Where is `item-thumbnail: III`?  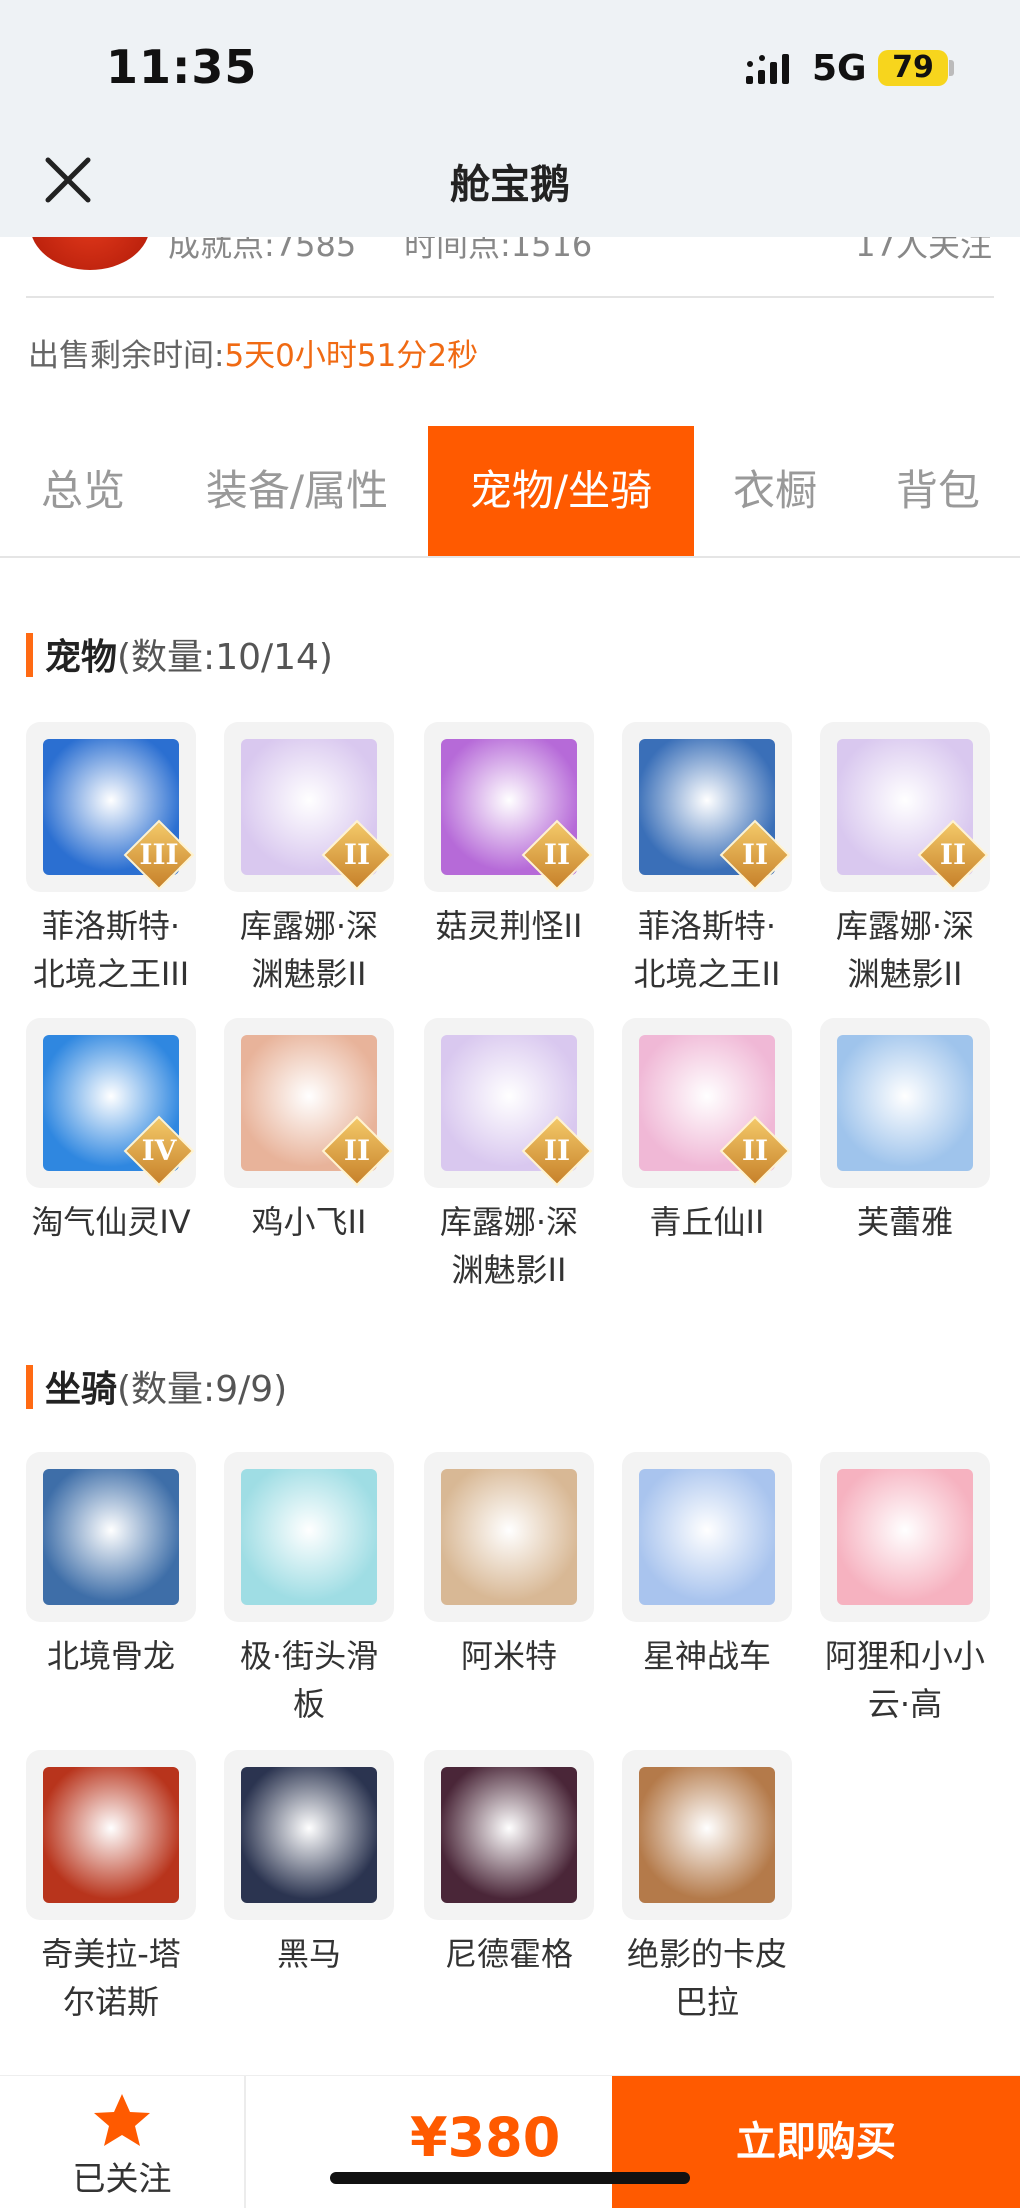
item-thumbnail: III is located at coordinates (111, 807).